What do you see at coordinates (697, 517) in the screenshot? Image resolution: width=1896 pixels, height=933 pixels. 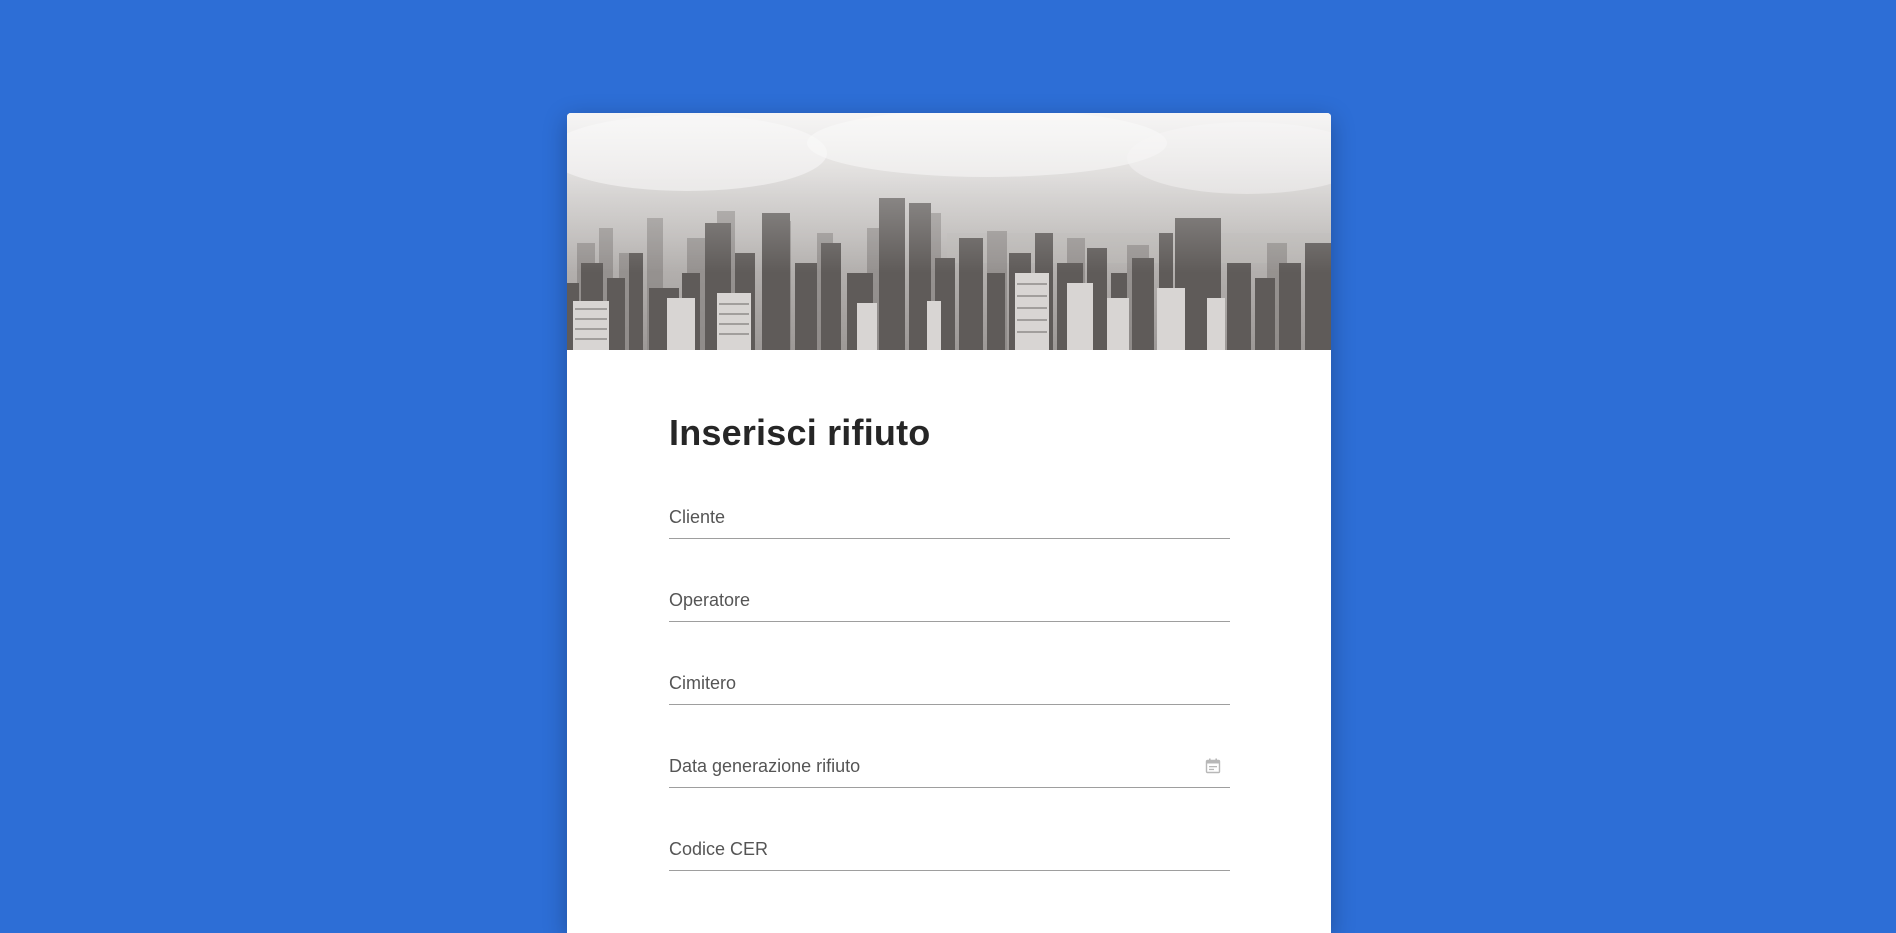 I see `cliente-label: Cliente` at bounding box center [697, 517].